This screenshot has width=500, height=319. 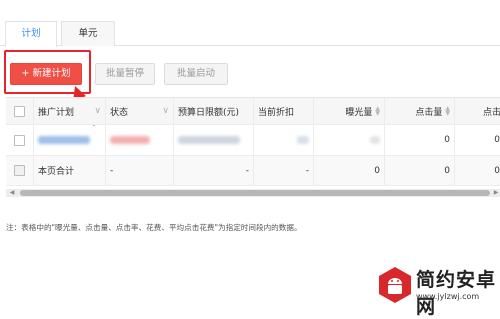 I want to click on tab-unit: 单元, so click(x=88, y=33).